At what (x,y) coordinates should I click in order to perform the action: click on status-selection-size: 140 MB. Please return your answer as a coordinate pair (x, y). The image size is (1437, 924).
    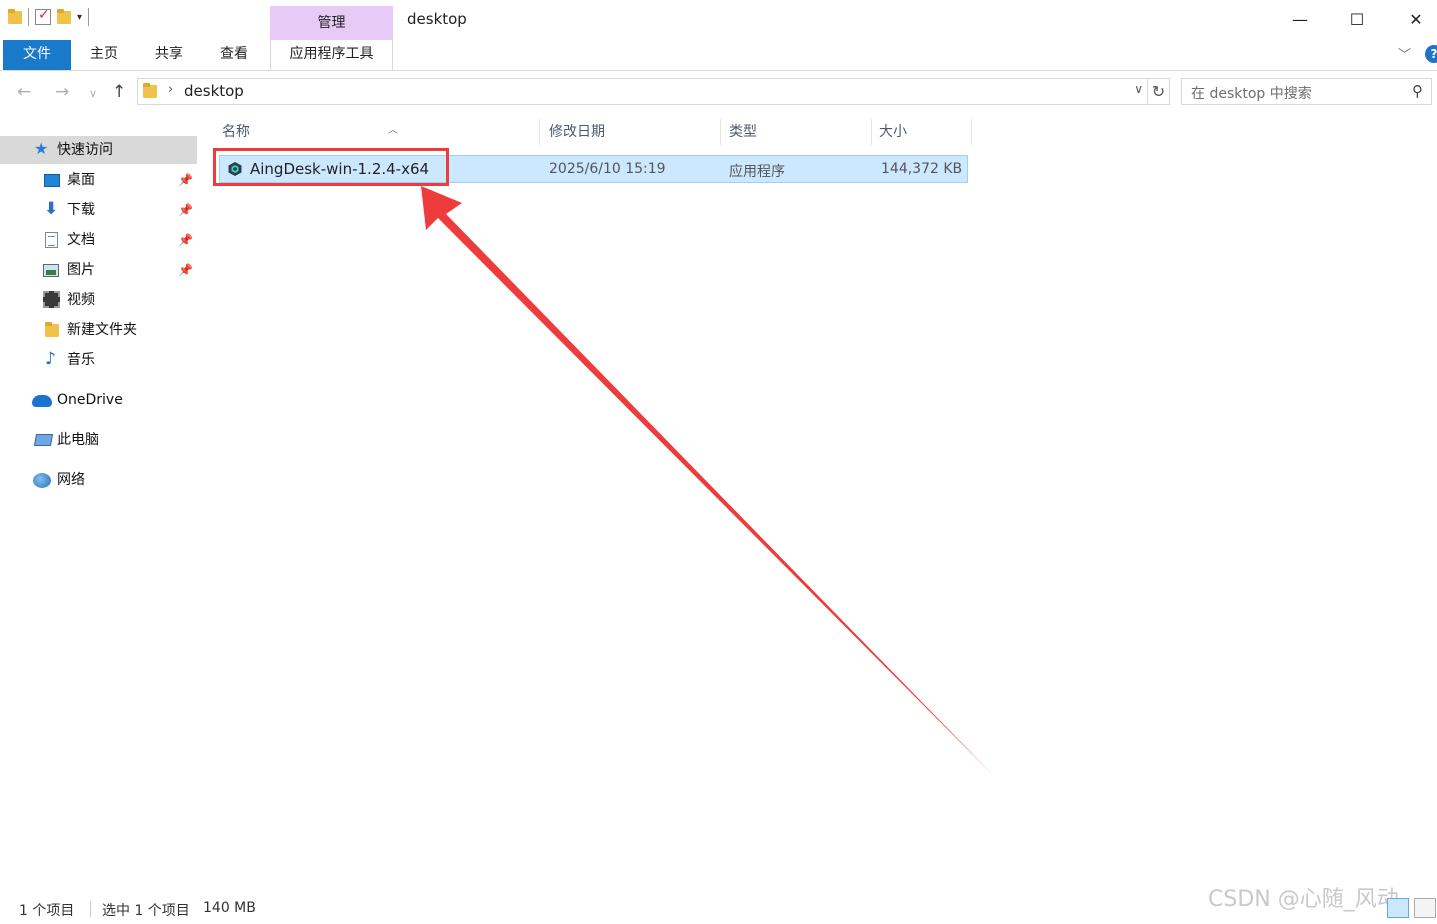
    Looking at the image, I should click on (229, 908).